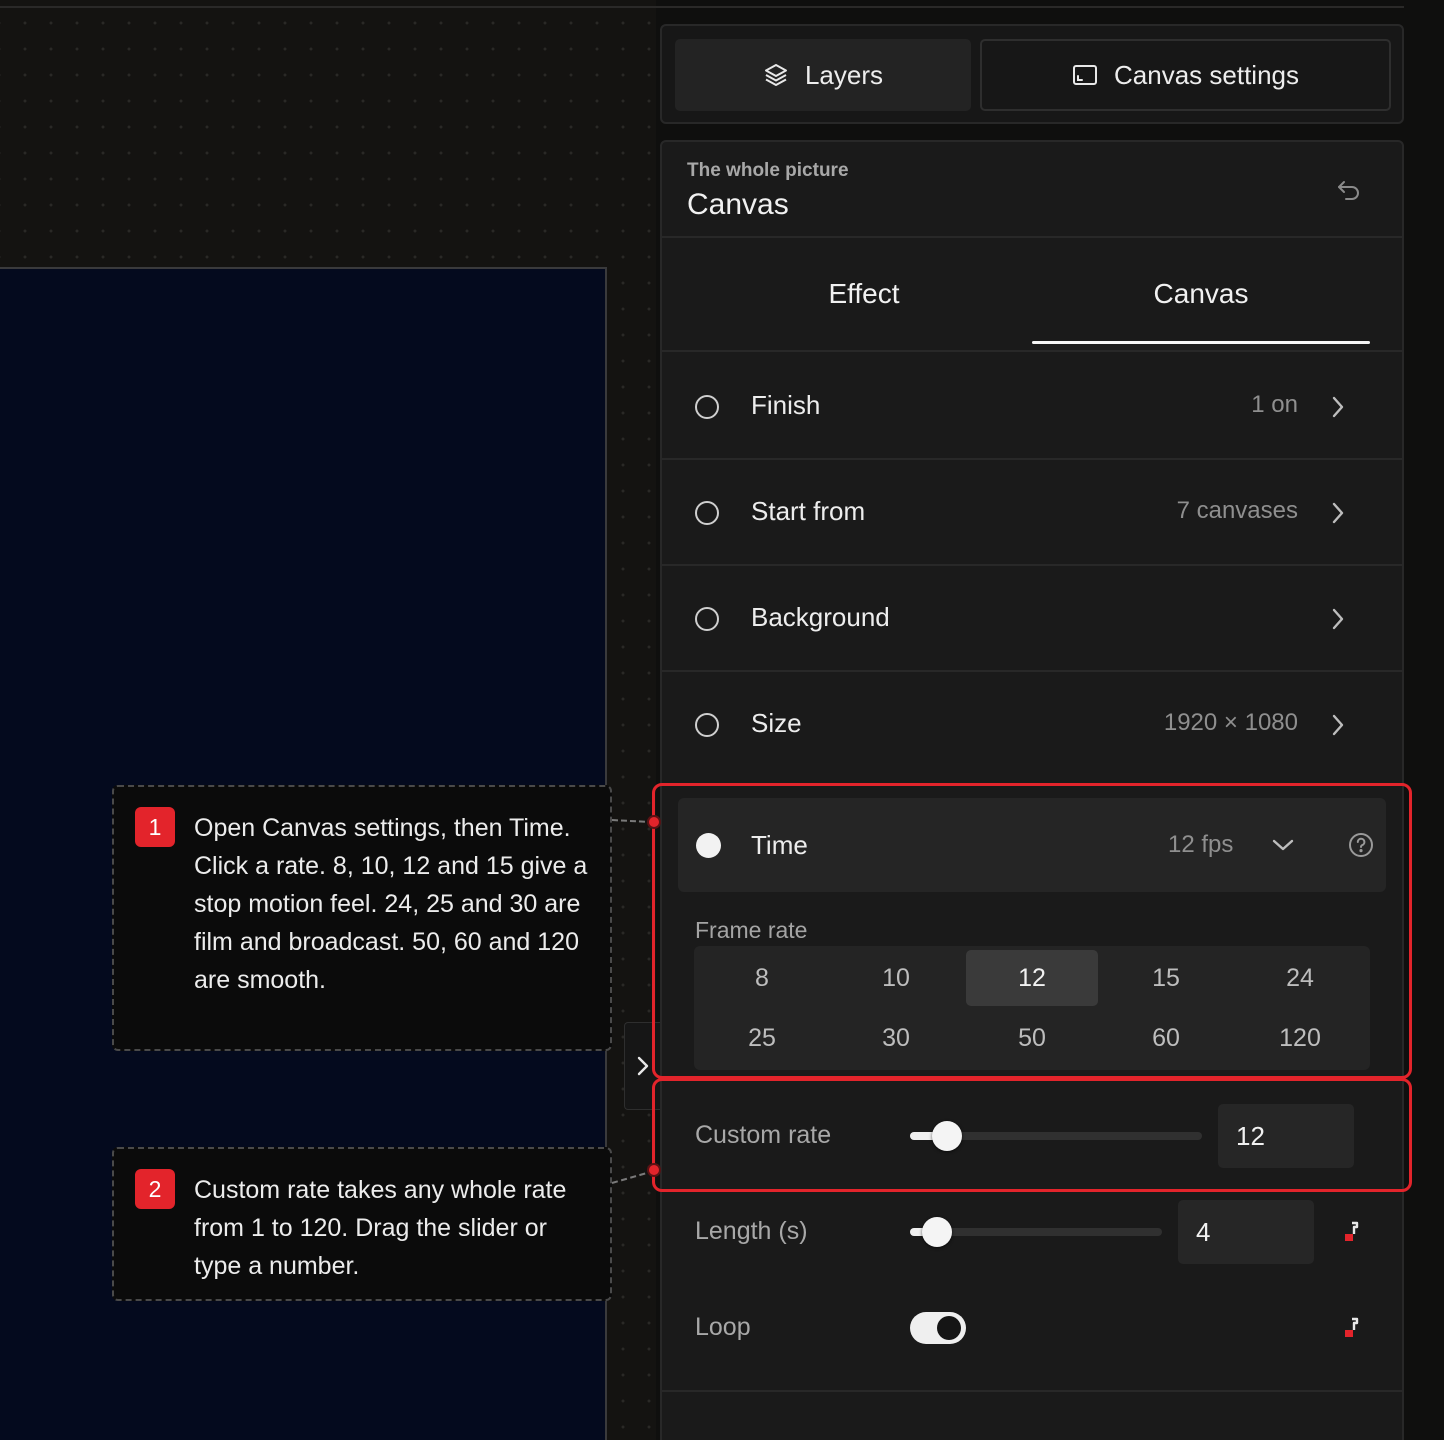  I want to click on slider-thumb, so click(937, 1232).